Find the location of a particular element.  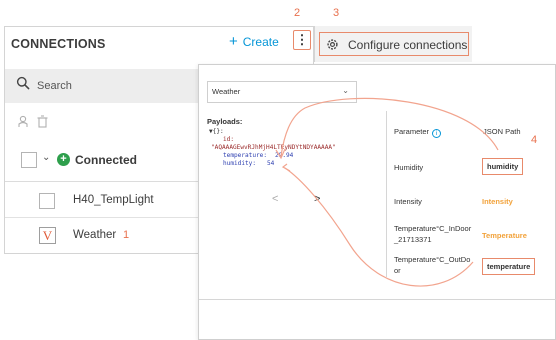

connection-select: Weather ⌄ is located at coordinates (282, 92).